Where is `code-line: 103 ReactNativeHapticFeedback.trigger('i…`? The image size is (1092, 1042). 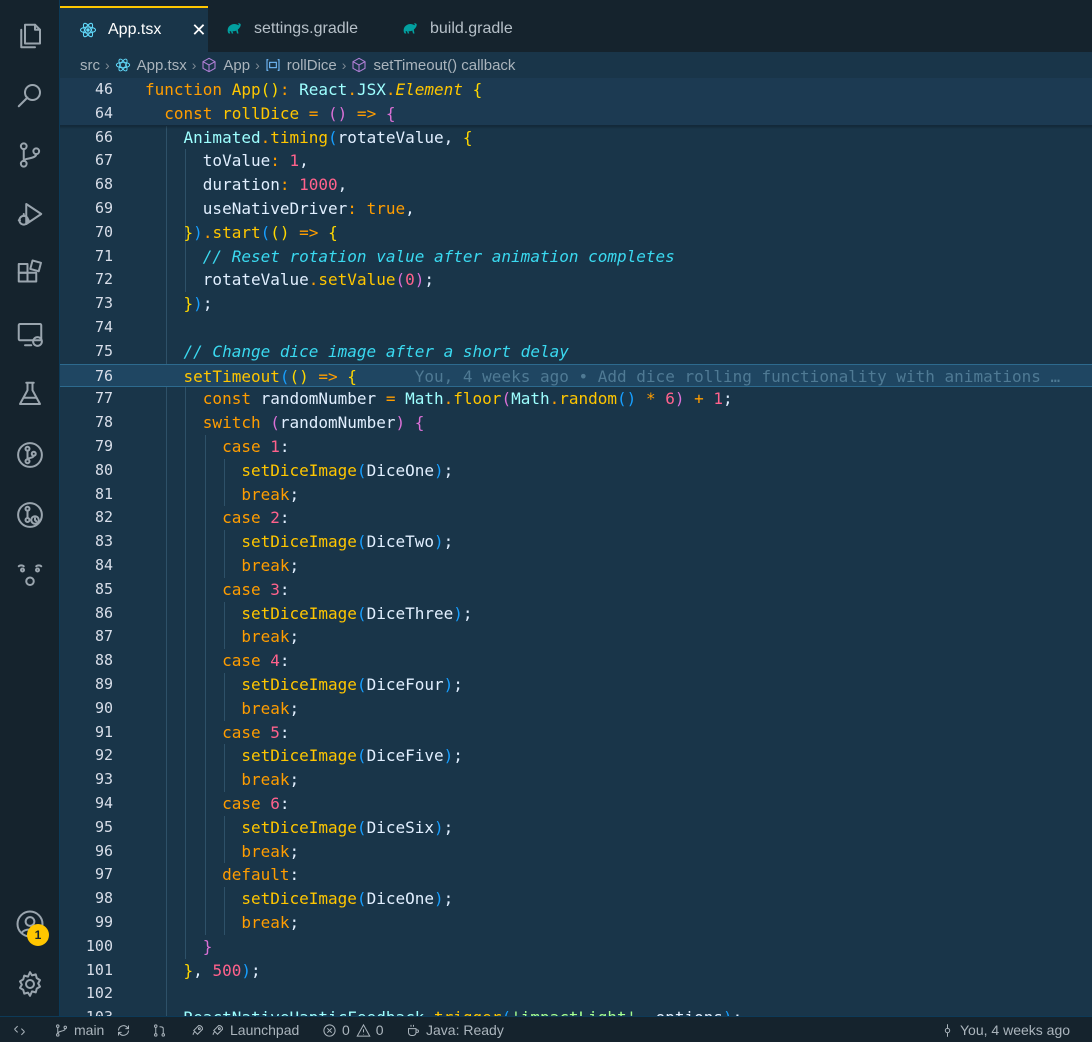
code-line: 103 ReactNativeHapticFeedback.trigger('i… is located at coordinates (576, 1011).